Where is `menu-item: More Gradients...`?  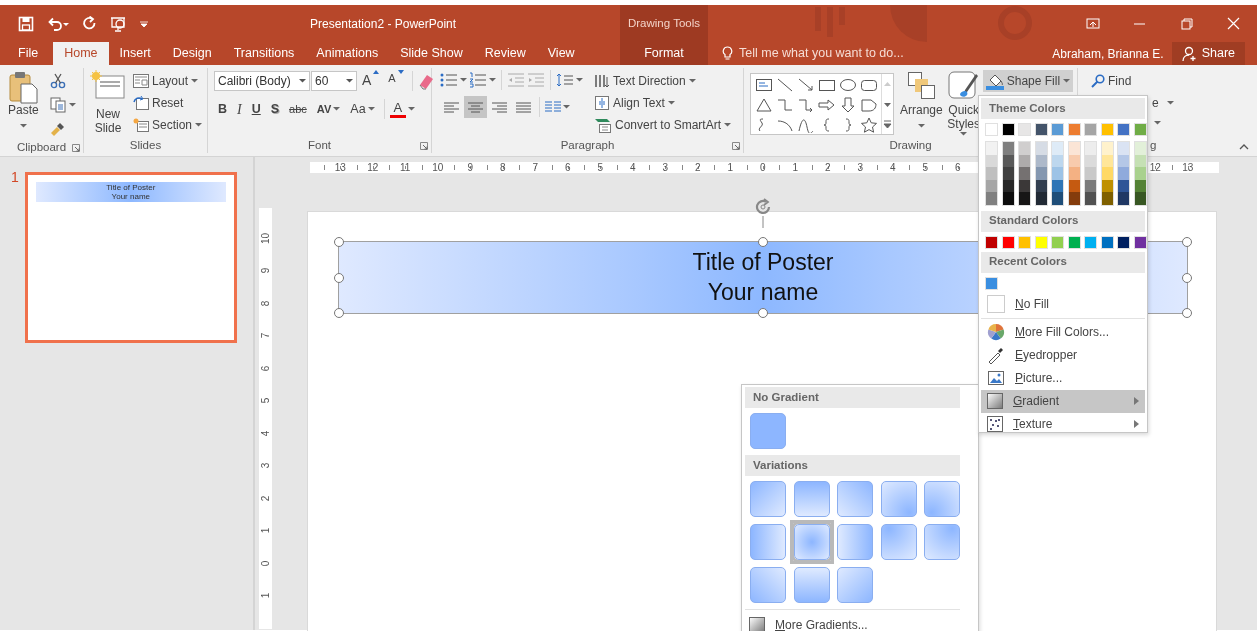
menu-item: More Gradients... is located at coordinates (852, 620).